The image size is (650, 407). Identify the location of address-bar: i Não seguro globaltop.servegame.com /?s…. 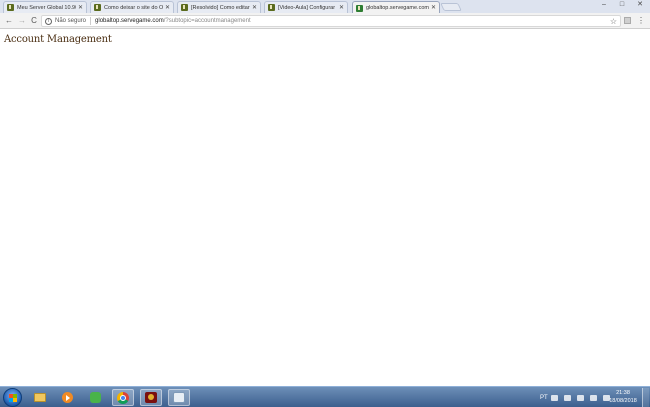
(331, 21).